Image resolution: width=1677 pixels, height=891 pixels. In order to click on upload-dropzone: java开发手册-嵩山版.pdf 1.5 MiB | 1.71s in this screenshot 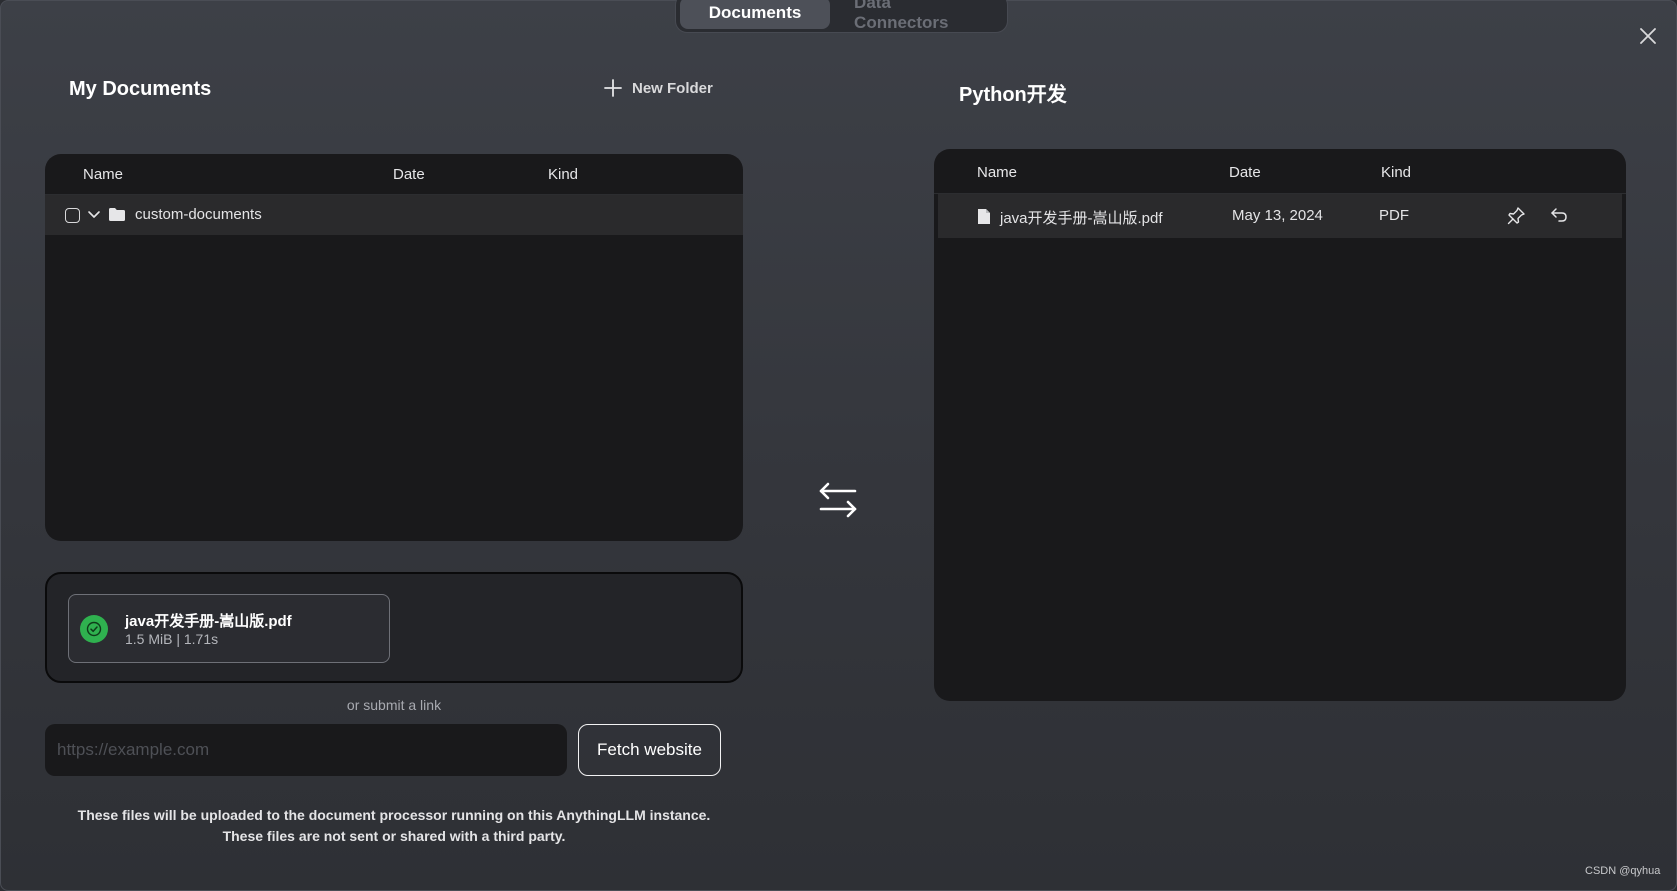, I will do `click(394, 627)`.